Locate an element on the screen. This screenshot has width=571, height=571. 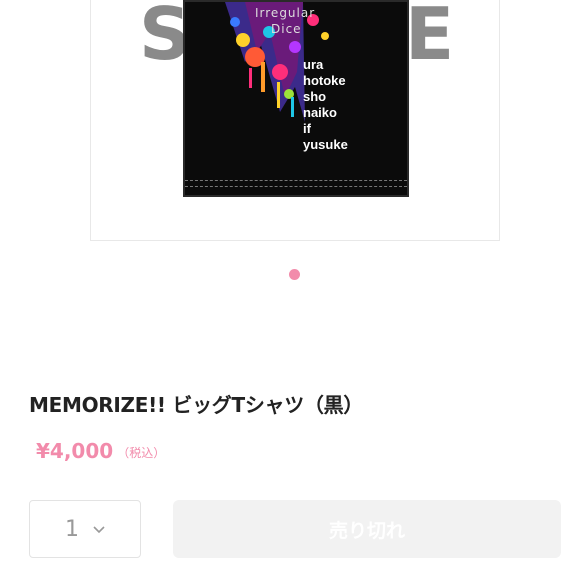
logo-text-dice: Dice is located at coordinates (286, 29).